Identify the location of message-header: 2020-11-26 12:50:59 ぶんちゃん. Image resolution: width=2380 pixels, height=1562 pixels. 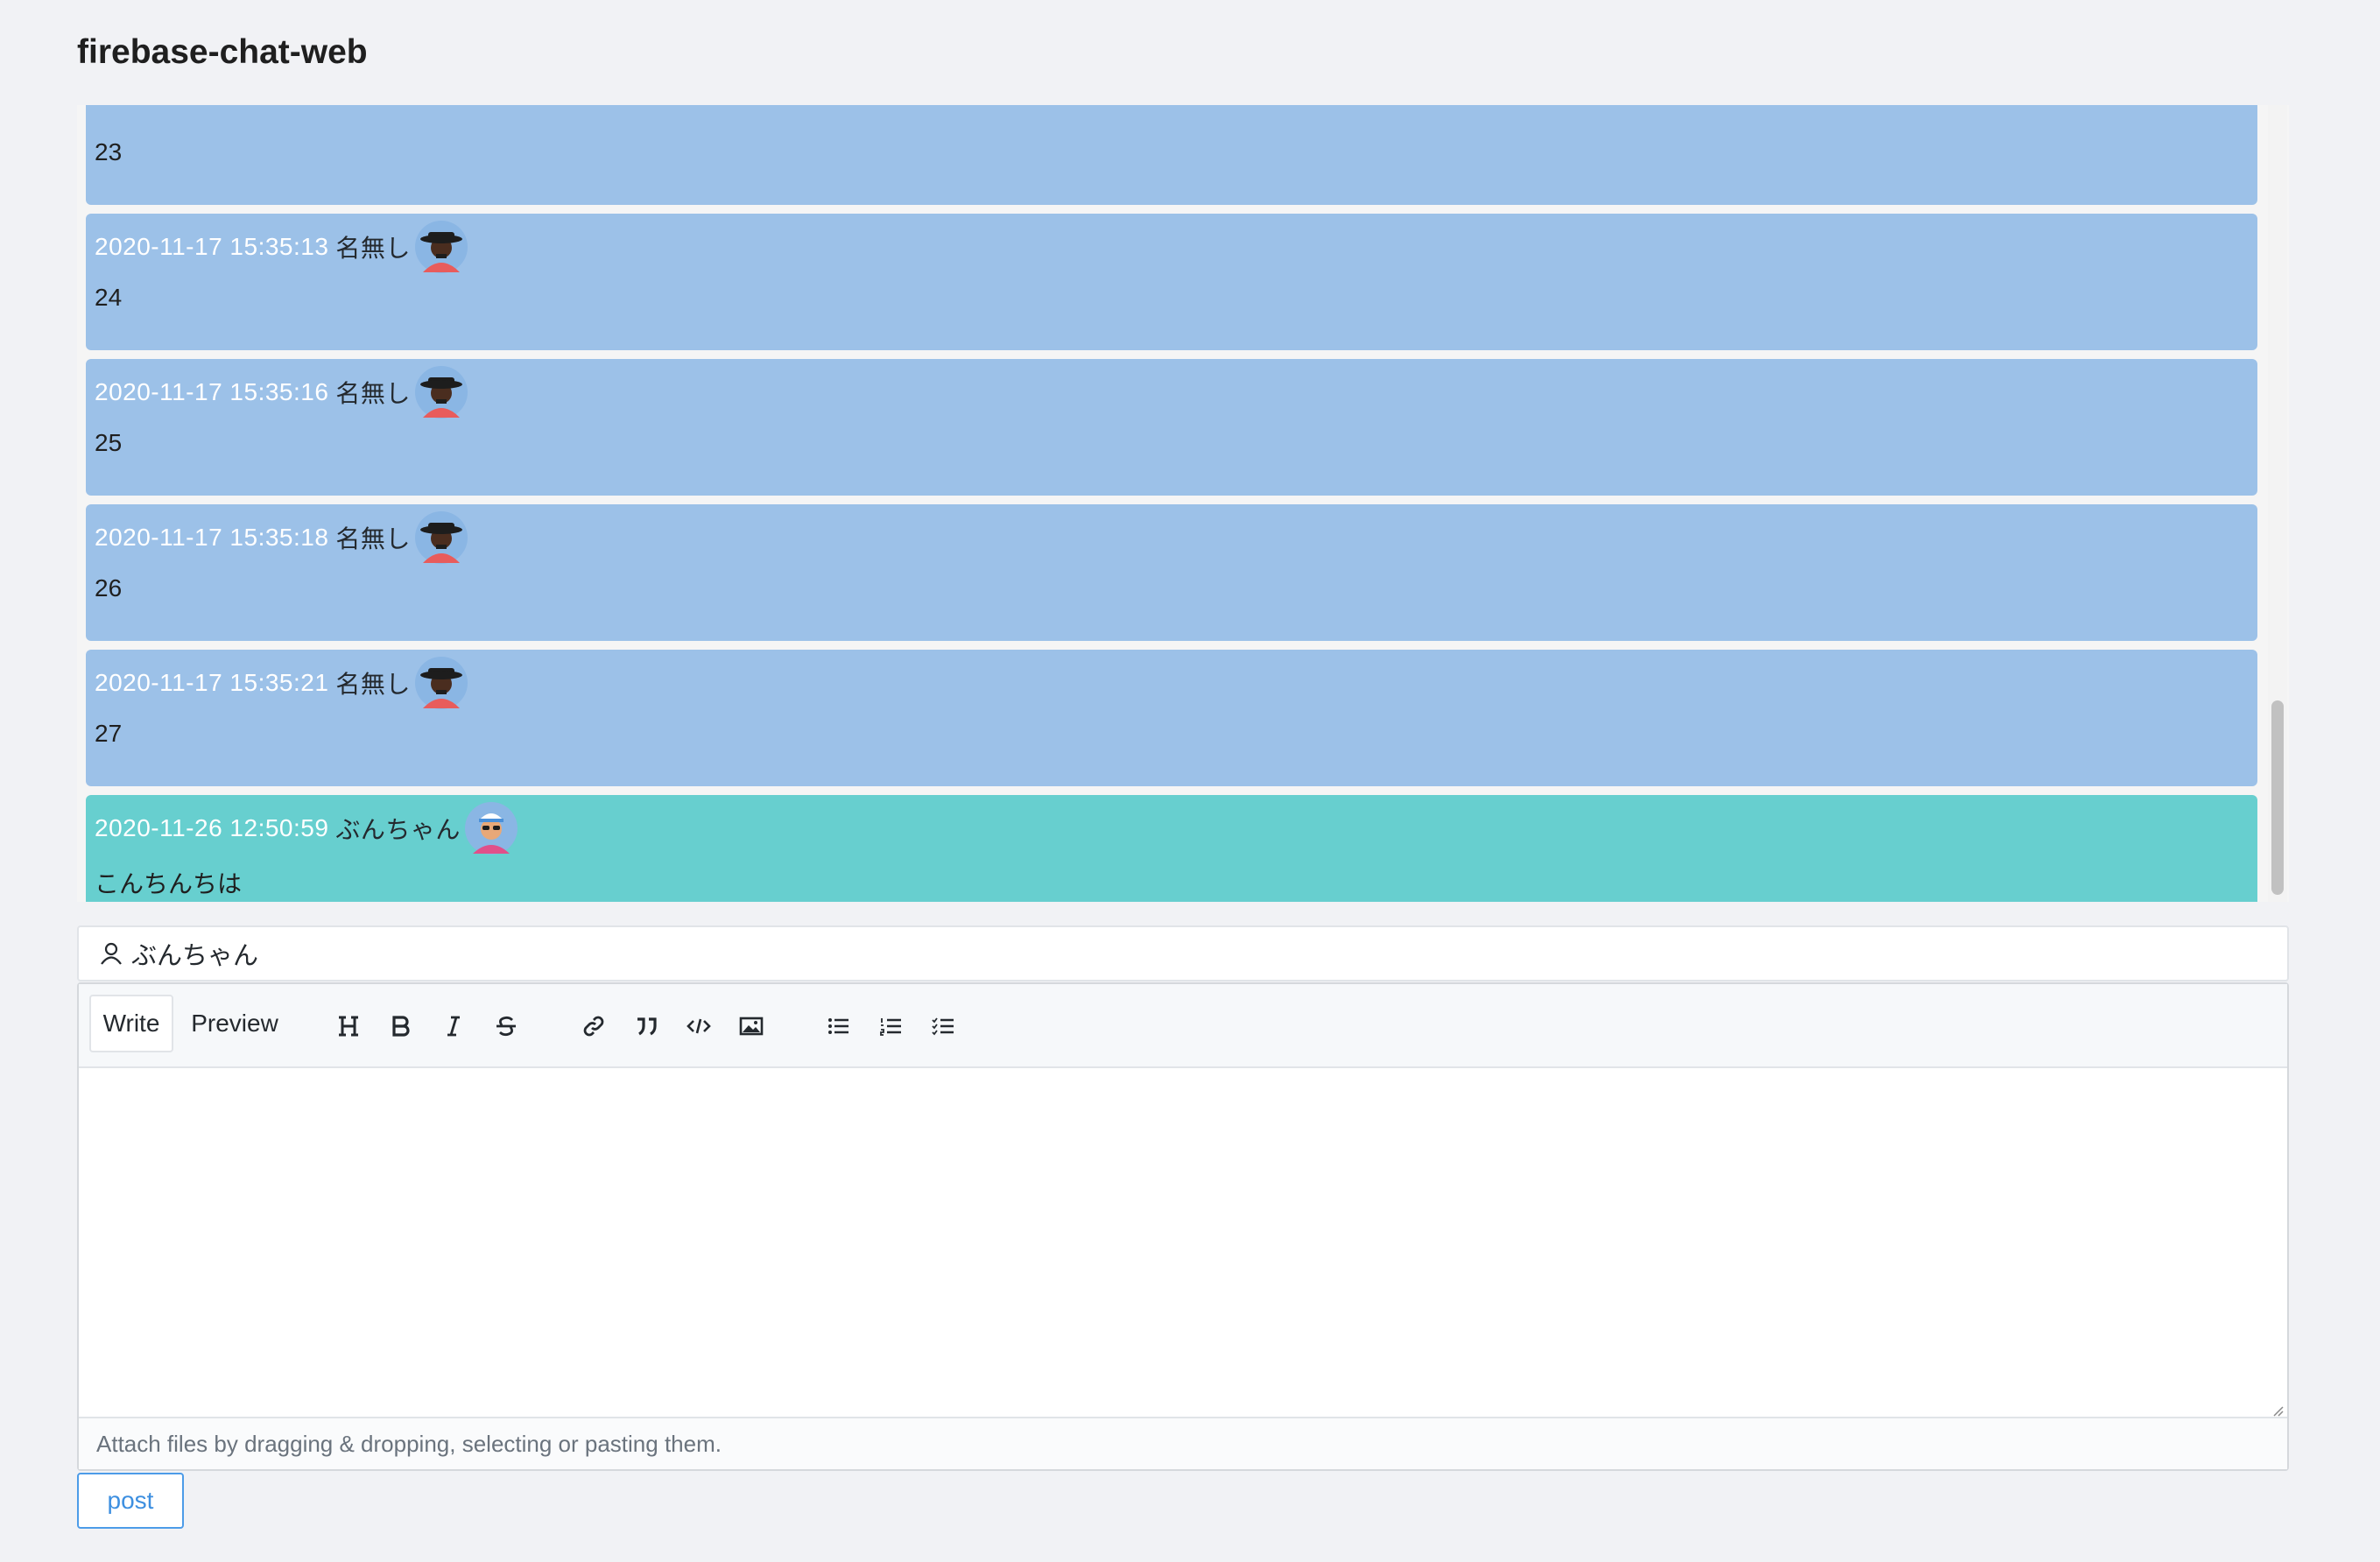
(306, 828).